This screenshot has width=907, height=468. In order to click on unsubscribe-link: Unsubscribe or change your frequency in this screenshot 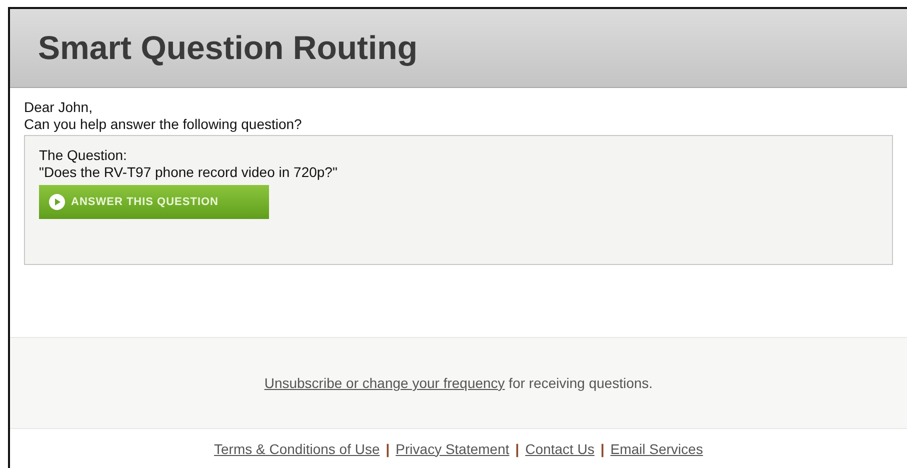, I will do `click(384, 383)`.